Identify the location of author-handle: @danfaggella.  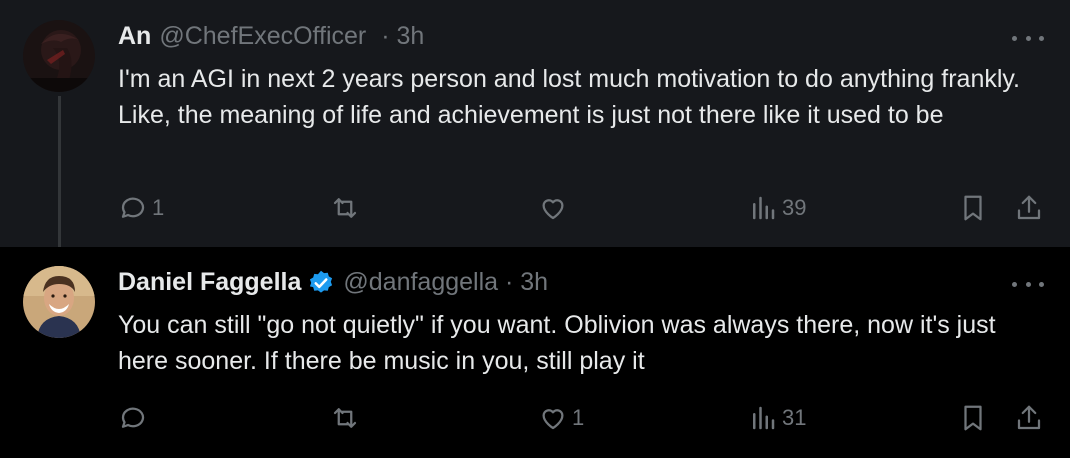
(420, 282).